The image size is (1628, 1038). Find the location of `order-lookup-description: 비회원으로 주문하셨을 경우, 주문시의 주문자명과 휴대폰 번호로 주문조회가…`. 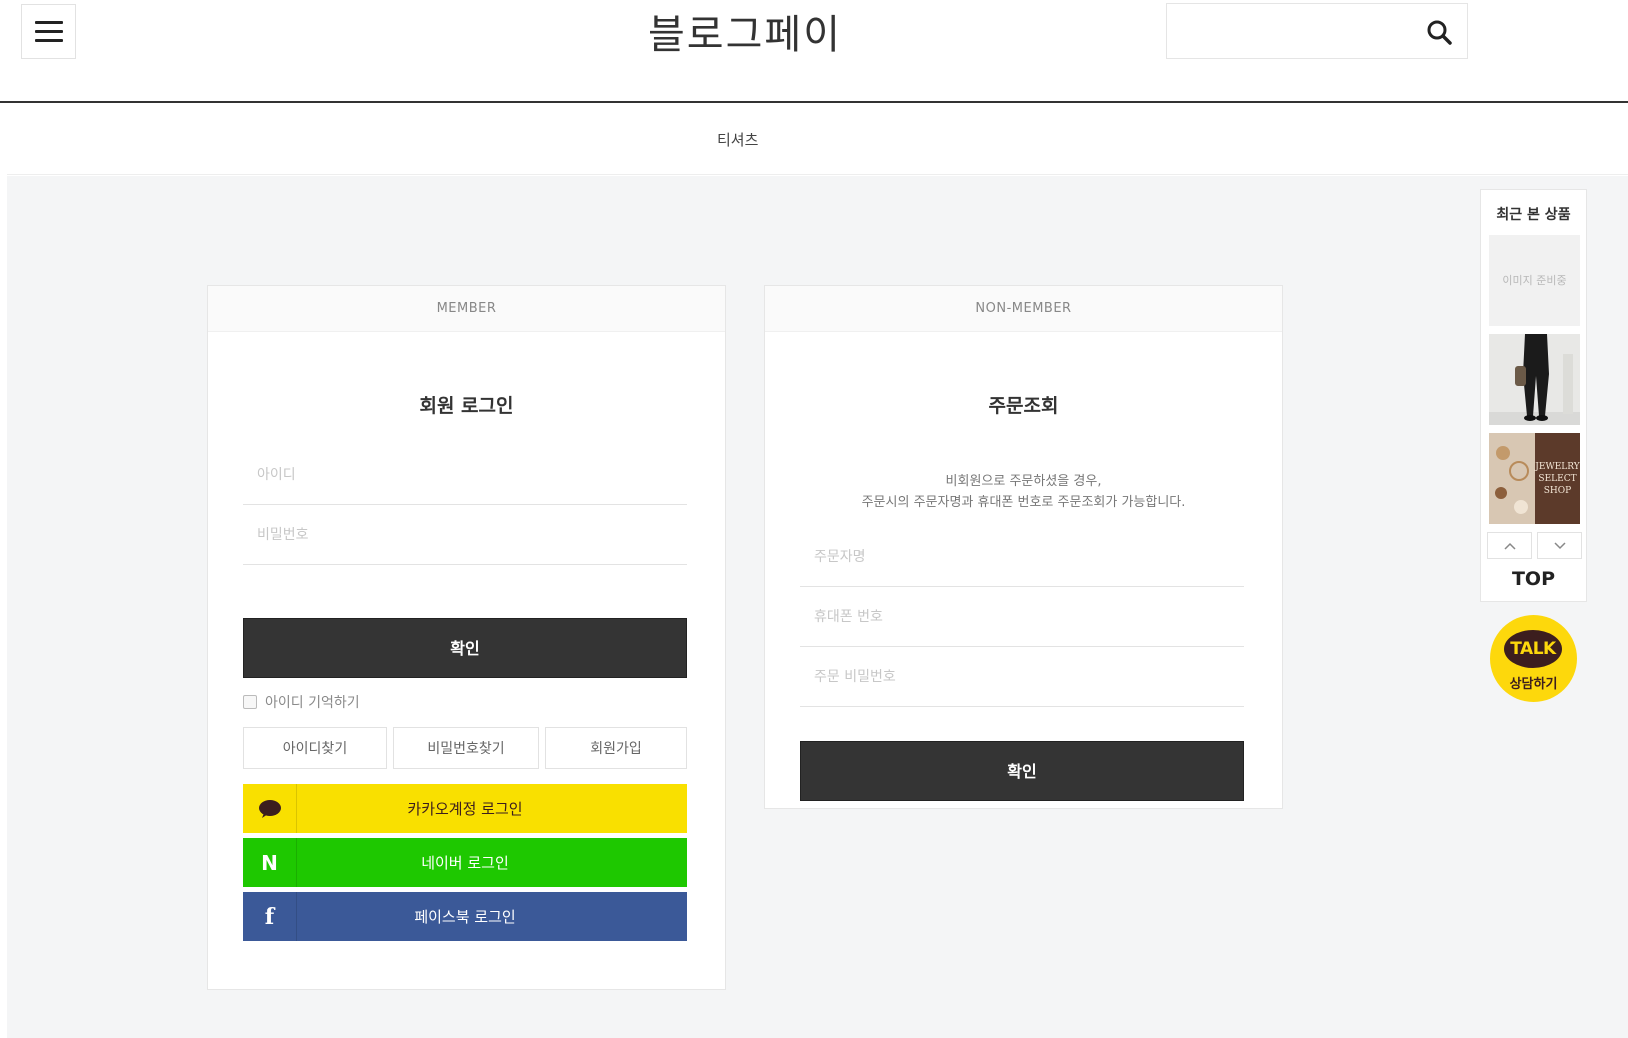

order-lookup-description: 비회원으로 주문하셨을 경우, 주문시의 주문자명과 휴대폰 번호로 주문조회가… is located at coordinates (1023, 492).